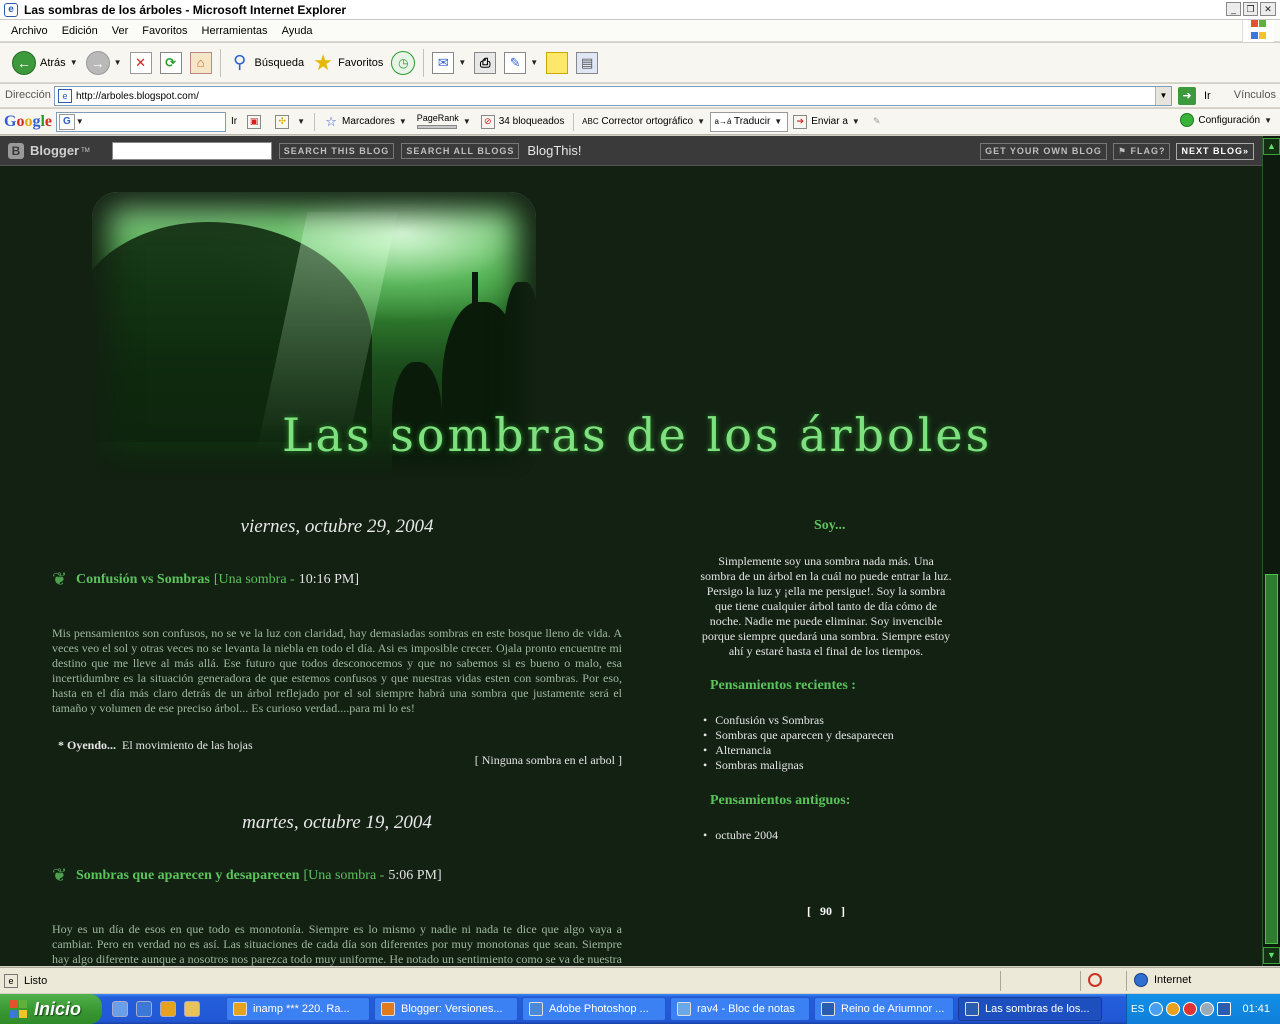 The height and width of the screenshot is (1024, 1280). What do you see at coordinates (1043, 151) in the screenshot?
I see `get-your-own-blog-button: GET YOUR OWN BLOG` at bounding box center [1043, 151].